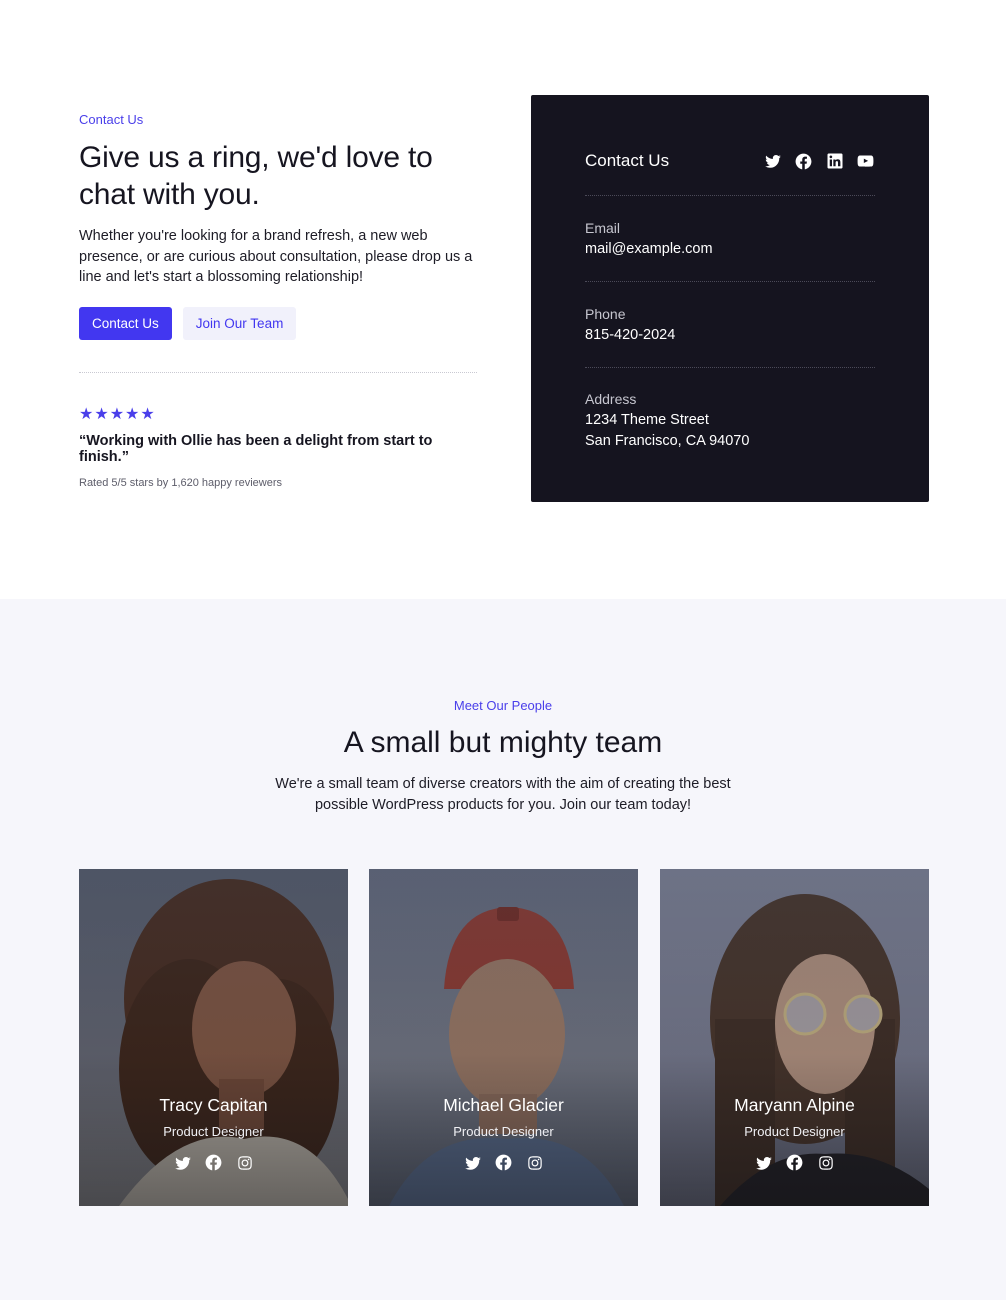  I want to click on youtube-icon, so click(865, 161).